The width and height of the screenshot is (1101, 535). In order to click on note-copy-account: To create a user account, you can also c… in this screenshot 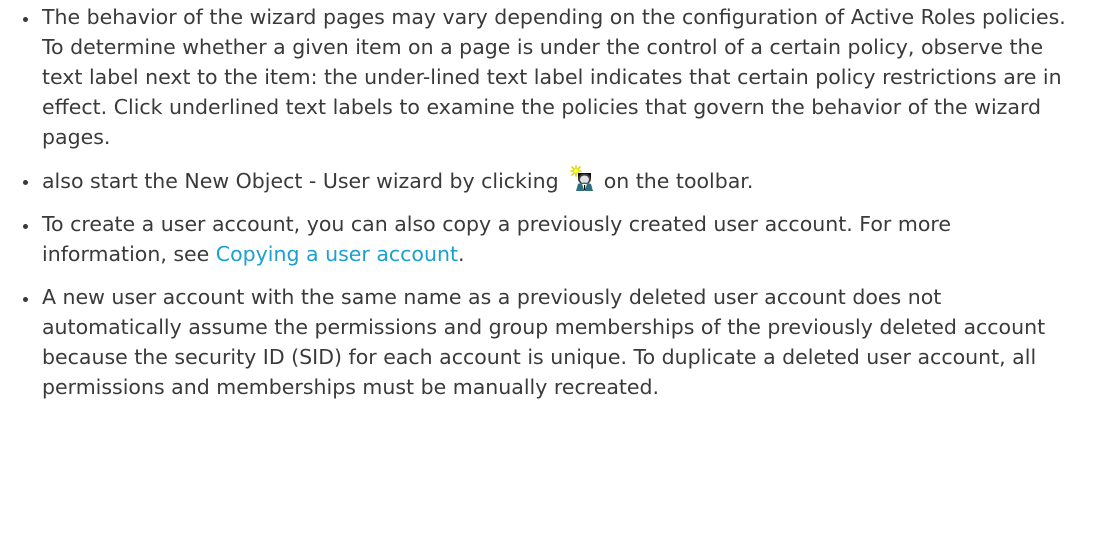, I will do `click(540, 239)`.